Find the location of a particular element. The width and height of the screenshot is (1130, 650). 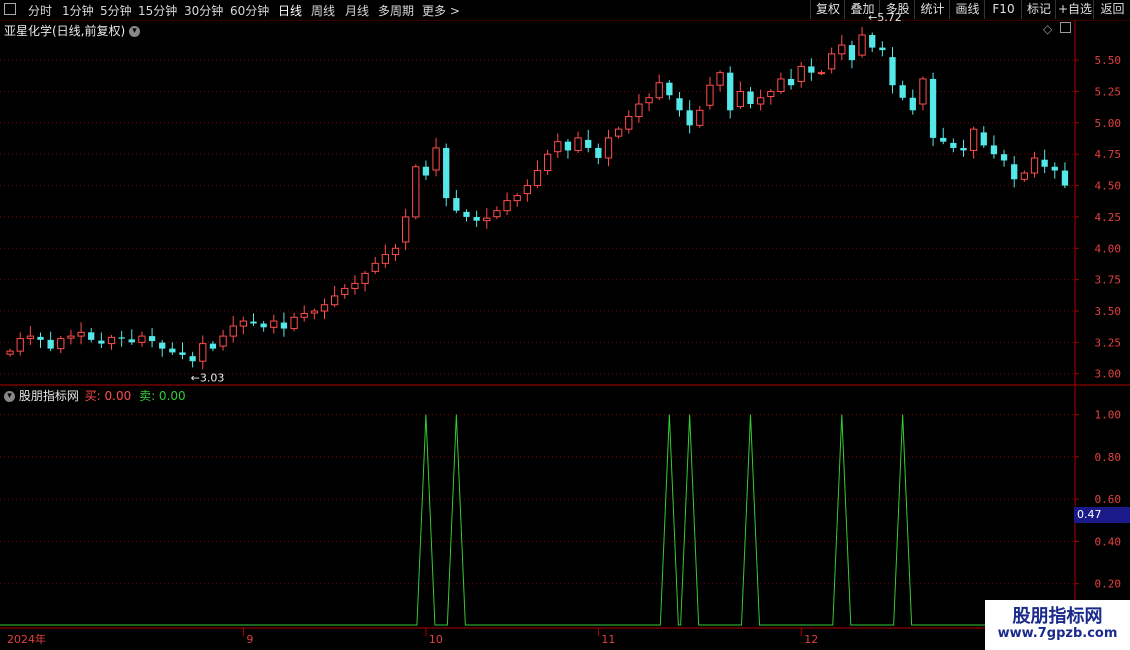

time-tick-label: 2024年 is located at coordinates (26, 639).